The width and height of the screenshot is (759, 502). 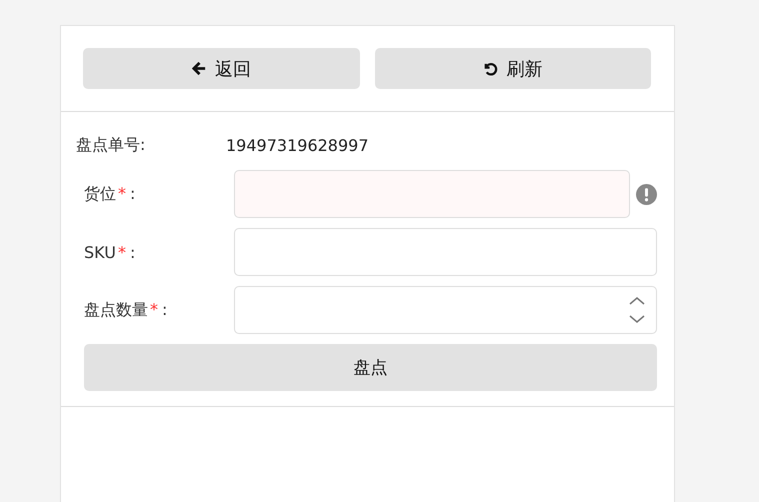 What do you see at coordinates (199, 68) in the screenshot?
I see `arrow-left-icon` at bounding box center [199, 68].